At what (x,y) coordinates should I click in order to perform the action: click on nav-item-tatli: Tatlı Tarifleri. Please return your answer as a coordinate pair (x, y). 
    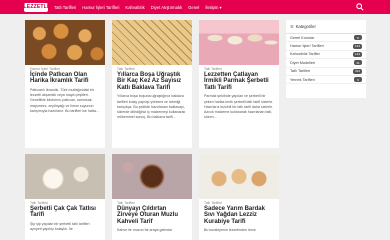
    Looking at the image, I should click on (65, 7).